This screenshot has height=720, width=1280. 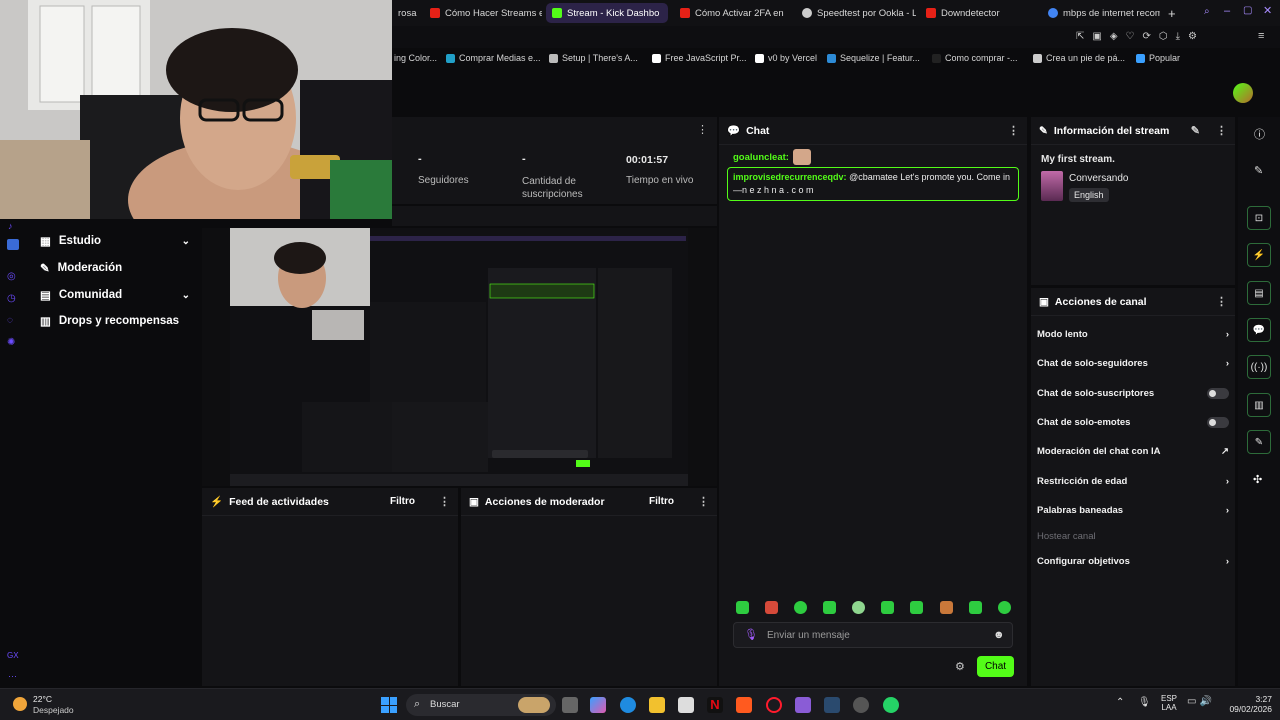 I want to click on menu-icon: ≡, so click(x=1261, y=36).